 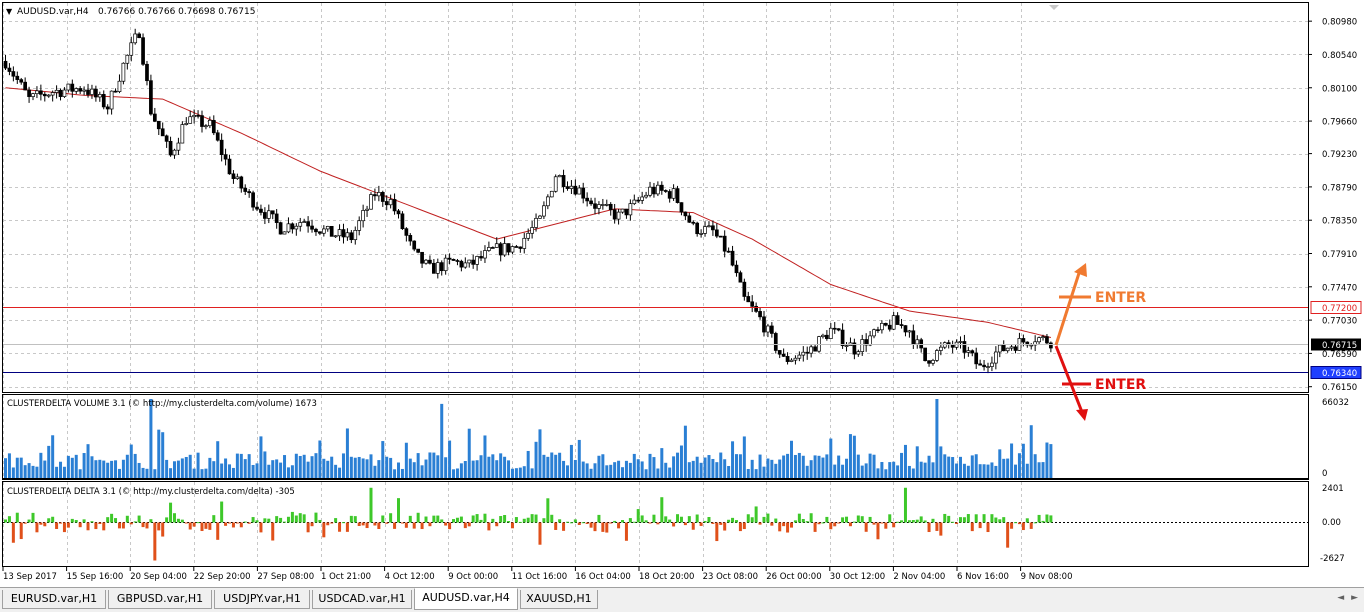 What do you see at coordinates (1339, 355) in the screenshot?
I see `price-tick-label: 0.76590` at bounding box center [1339, 355].